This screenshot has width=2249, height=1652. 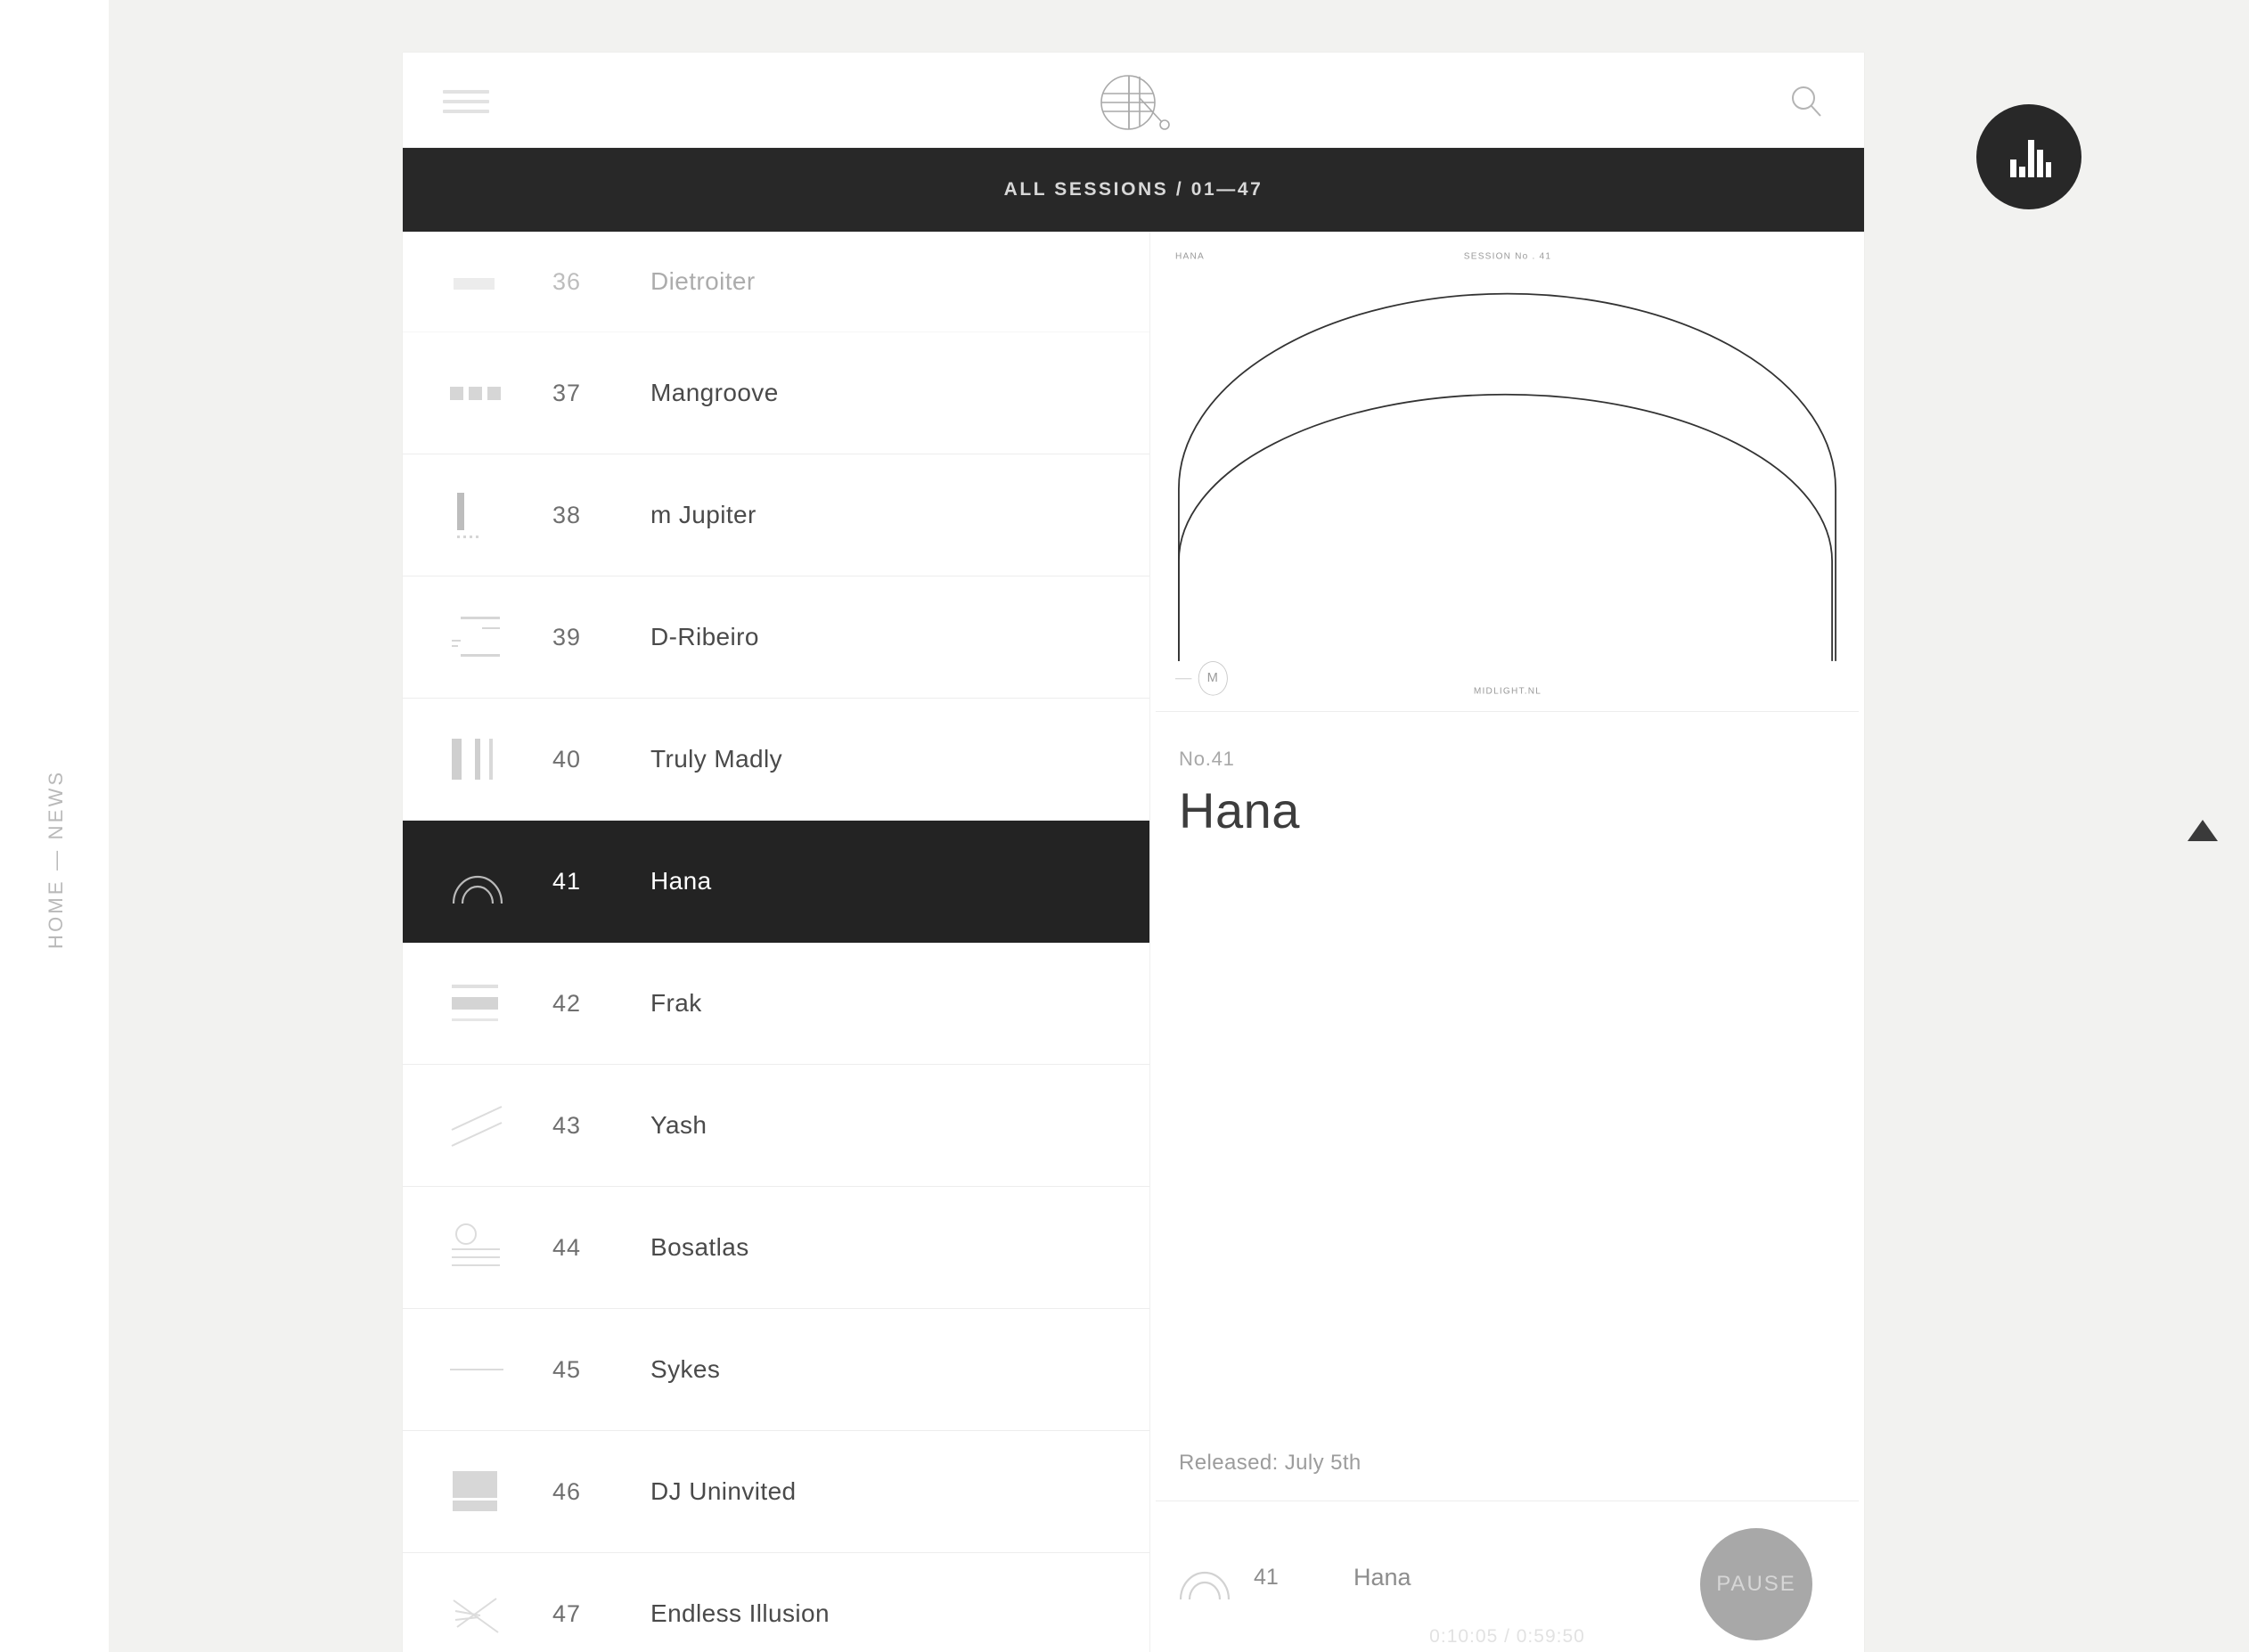 I want to click on stacked-lines-glyph, so click(x=478, y=637).